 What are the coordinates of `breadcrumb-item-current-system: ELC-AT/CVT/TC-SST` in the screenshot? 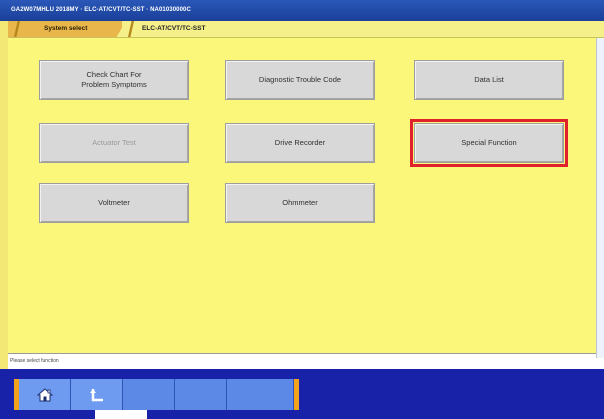 It's located at (212, 29).